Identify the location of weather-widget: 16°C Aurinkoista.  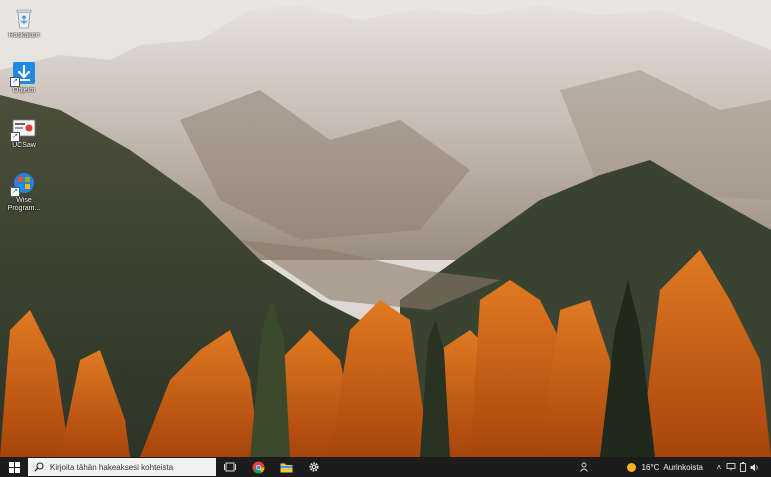
(664, 467).